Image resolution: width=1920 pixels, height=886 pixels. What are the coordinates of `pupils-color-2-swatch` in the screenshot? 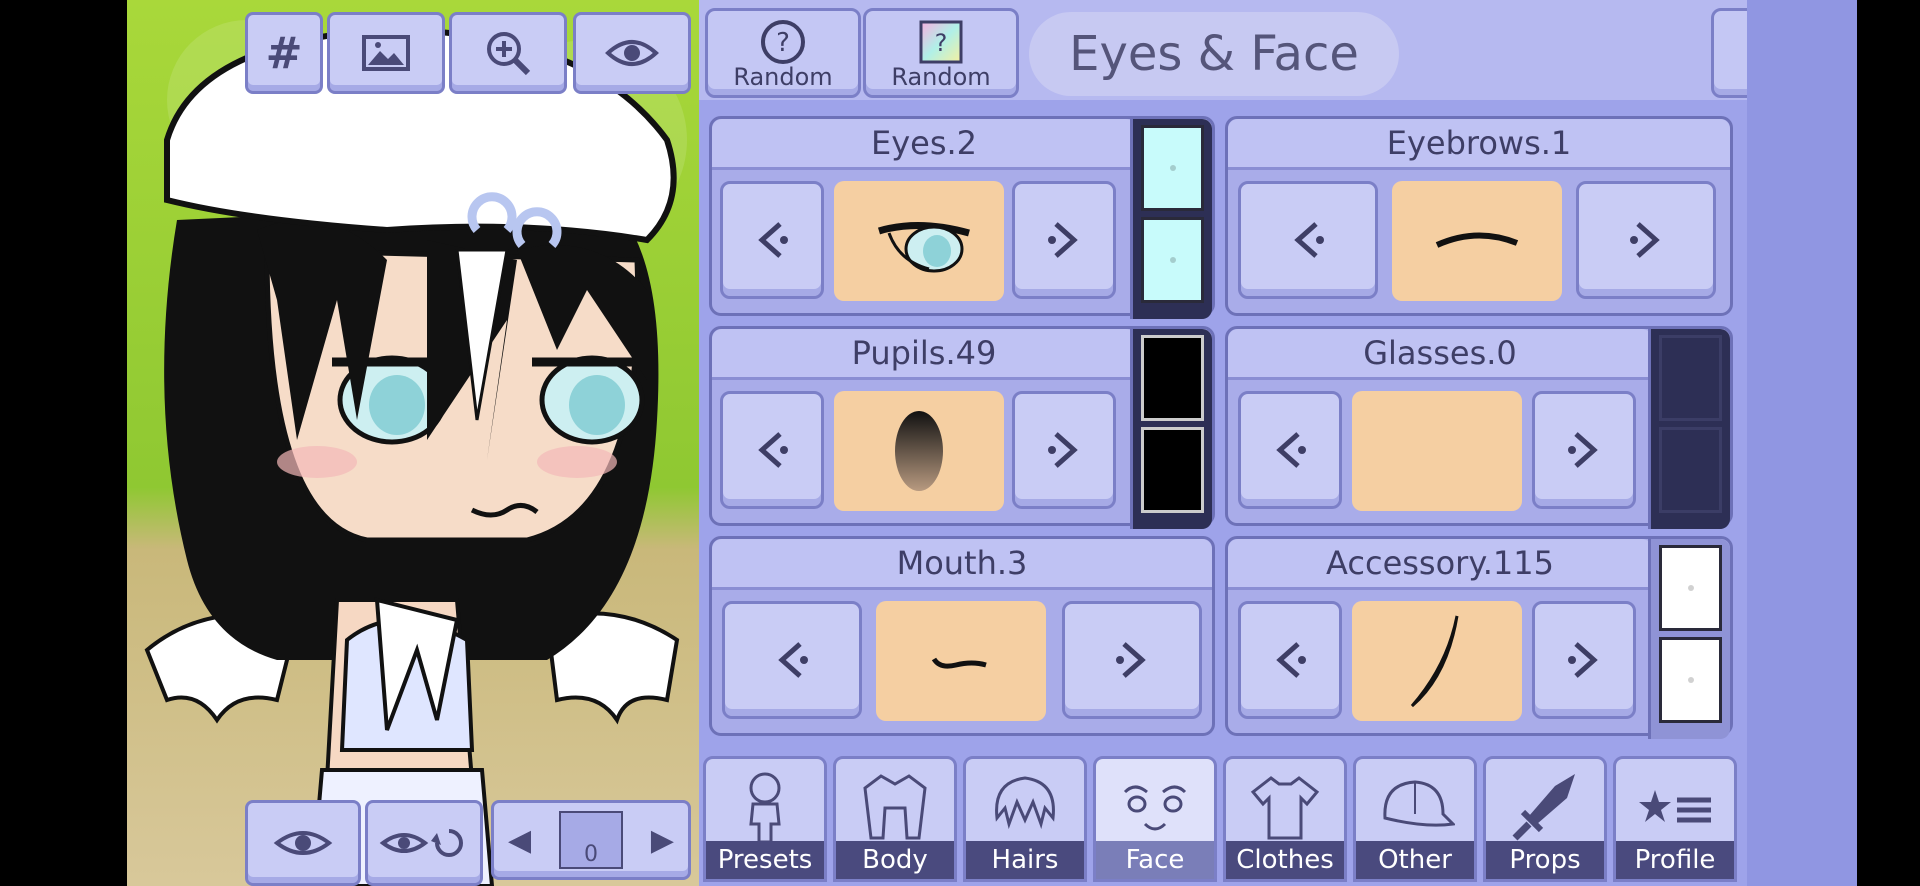 It's located at (1172, 470).